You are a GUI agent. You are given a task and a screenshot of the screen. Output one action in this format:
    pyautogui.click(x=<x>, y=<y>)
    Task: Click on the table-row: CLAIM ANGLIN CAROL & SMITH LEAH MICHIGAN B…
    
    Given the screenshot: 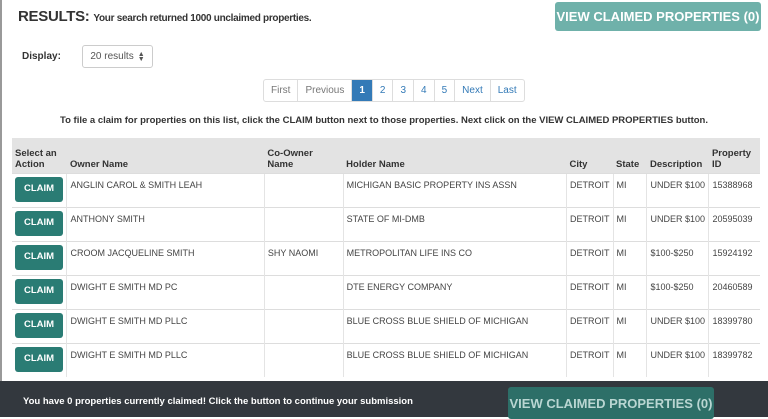 What is the action you would take?
    pyautogui.click(x=386, y=189)
    